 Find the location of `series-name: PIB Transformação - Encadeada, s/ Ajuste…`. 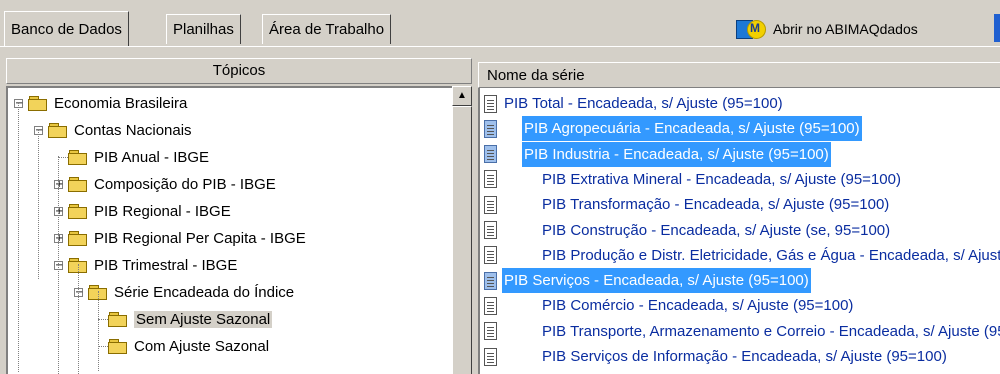

series-name: PIB Transformação - Encadeada, s/ Ajuste… is located at coordinates (716, 205).